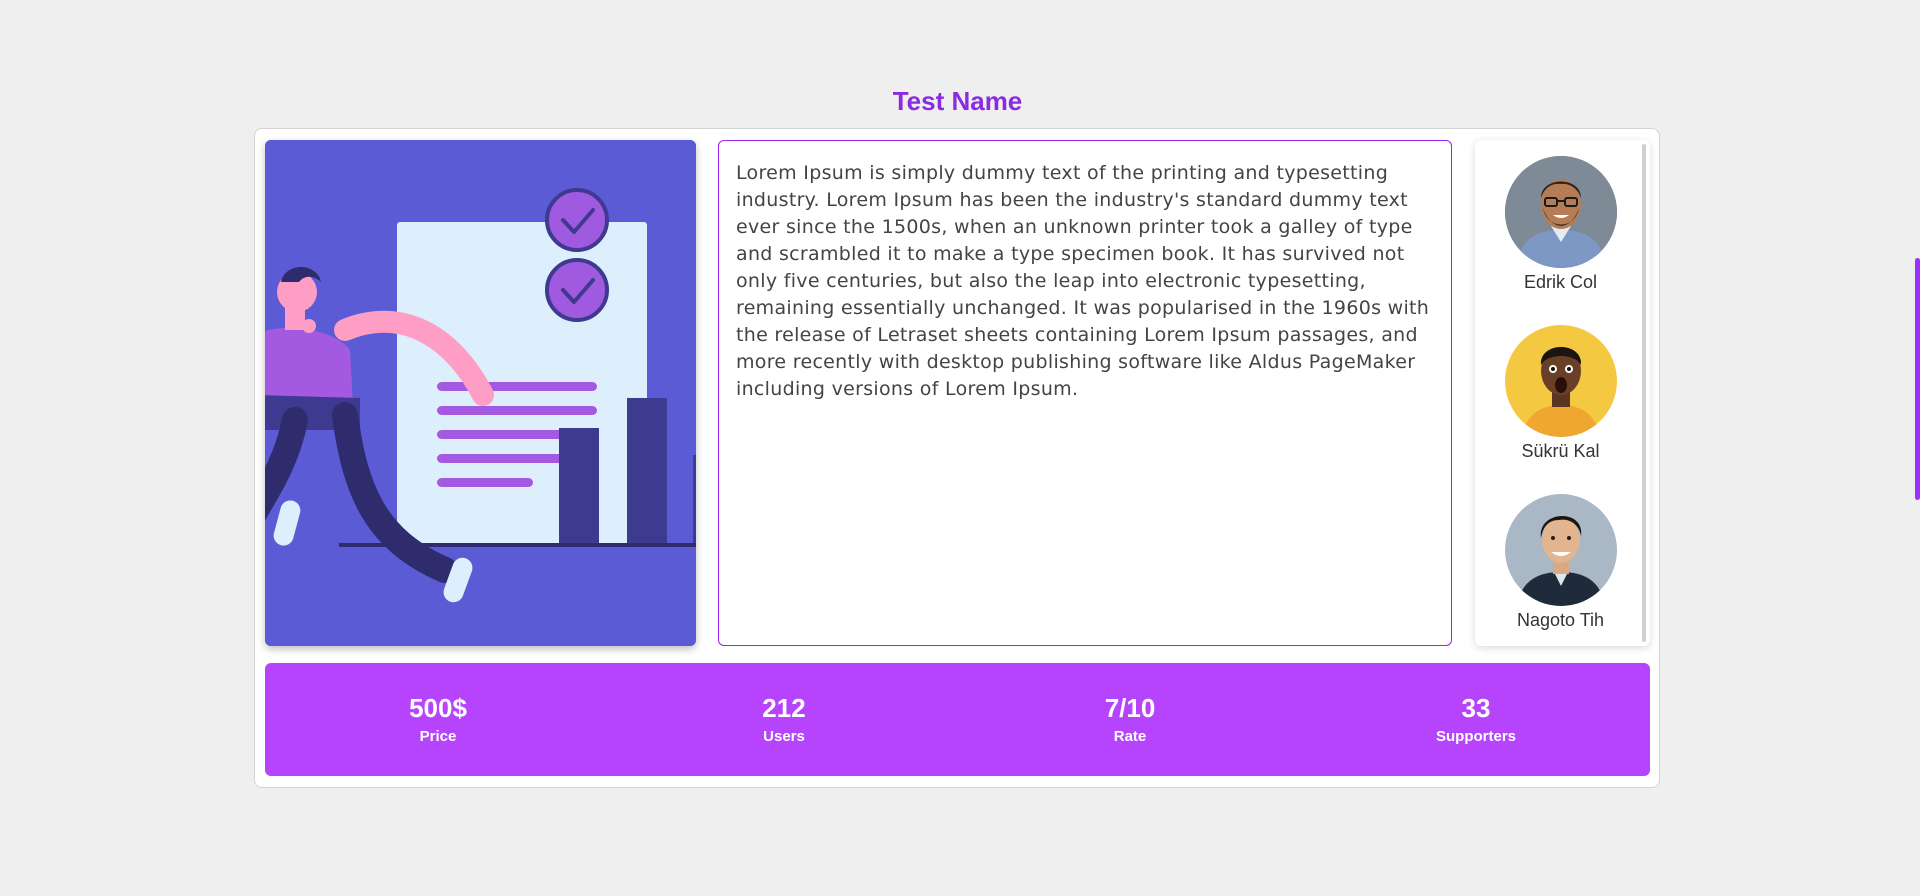 This screenshot has width=1920, height=896. I want to click on stat-label: Price, so click(438, 736).